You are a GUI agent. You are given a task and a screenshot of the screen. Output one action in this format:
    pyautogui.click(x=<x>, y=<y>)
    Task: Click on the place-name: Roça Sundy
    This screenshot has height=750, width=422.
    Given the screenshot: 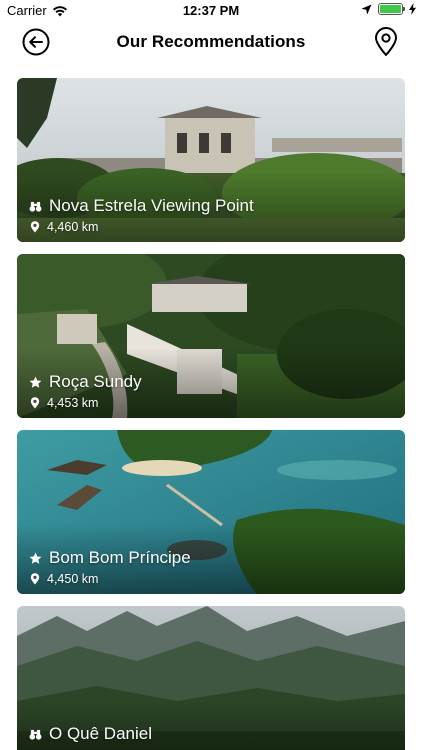 What is the action you would take?
    pyautogui.click(x=95, y=381)
    